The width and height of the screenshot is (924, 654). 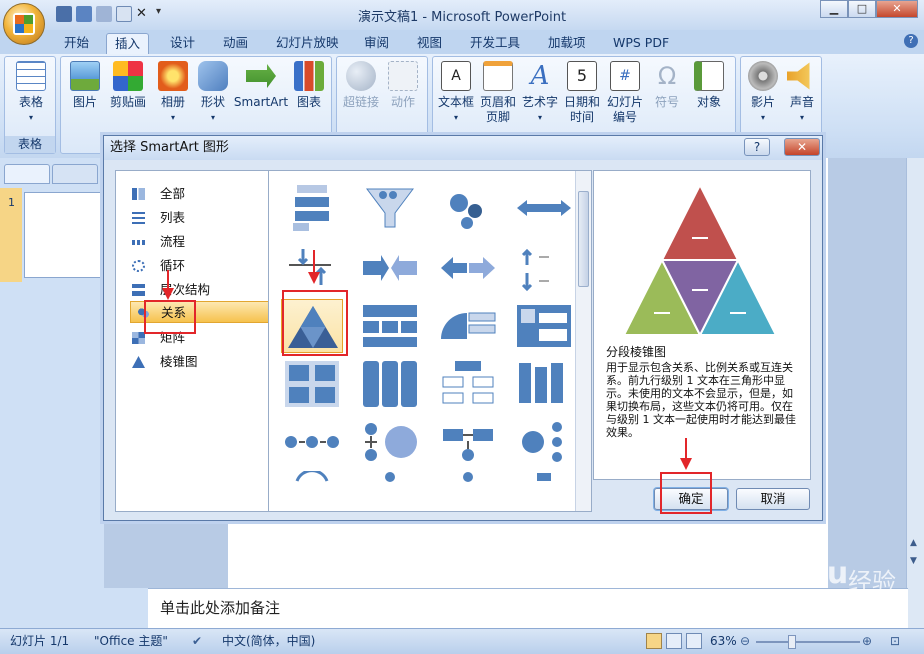 I want to click on office-button, so click(x=24, y=24).